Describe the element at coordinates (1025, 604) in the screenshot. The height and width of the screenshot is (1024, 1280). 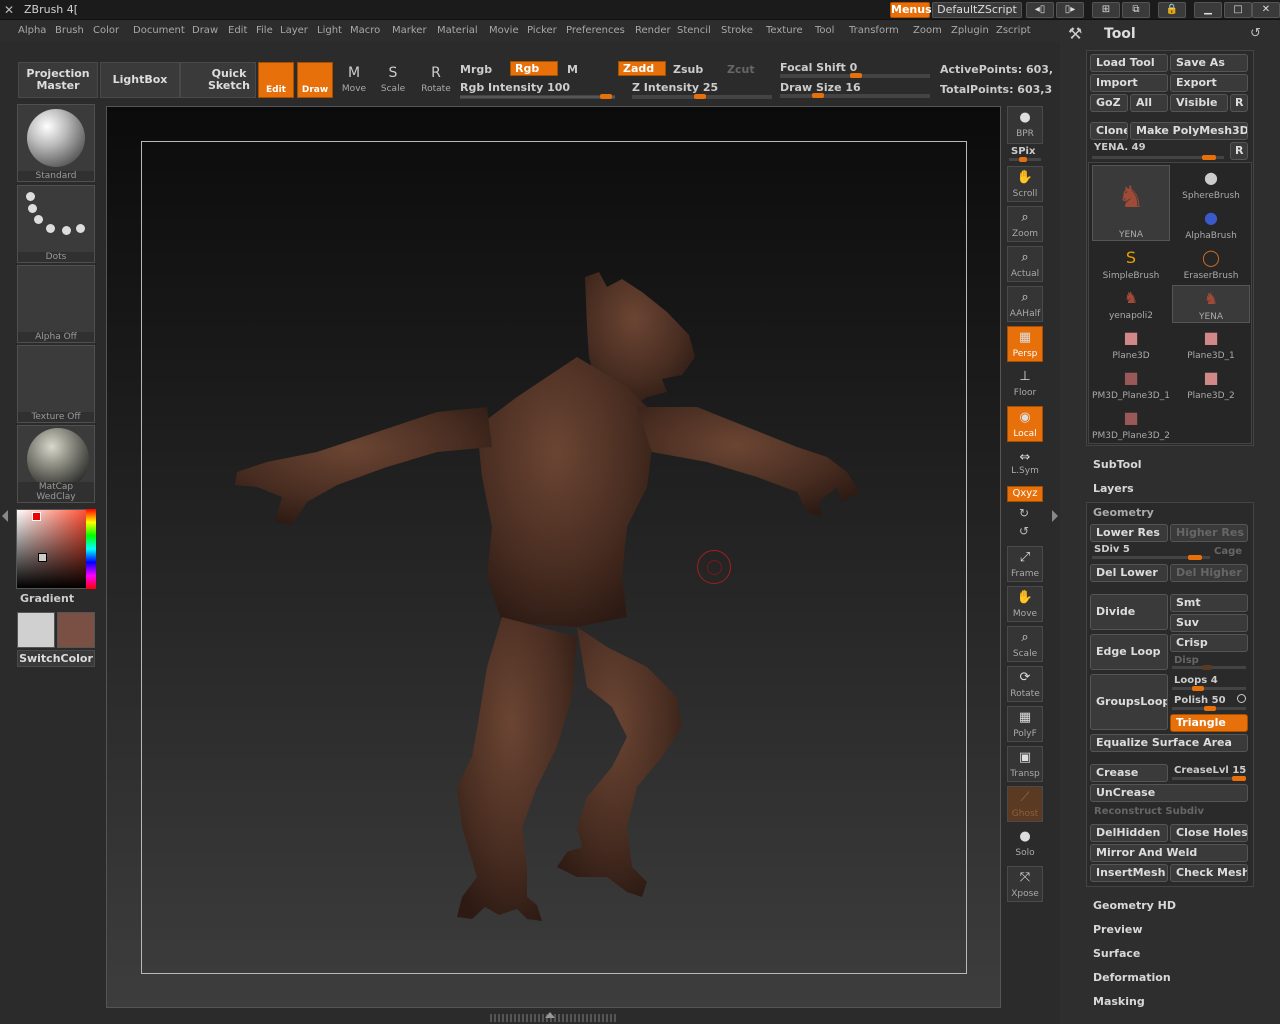
I see `move-view-button: ✋ Move` at that location.